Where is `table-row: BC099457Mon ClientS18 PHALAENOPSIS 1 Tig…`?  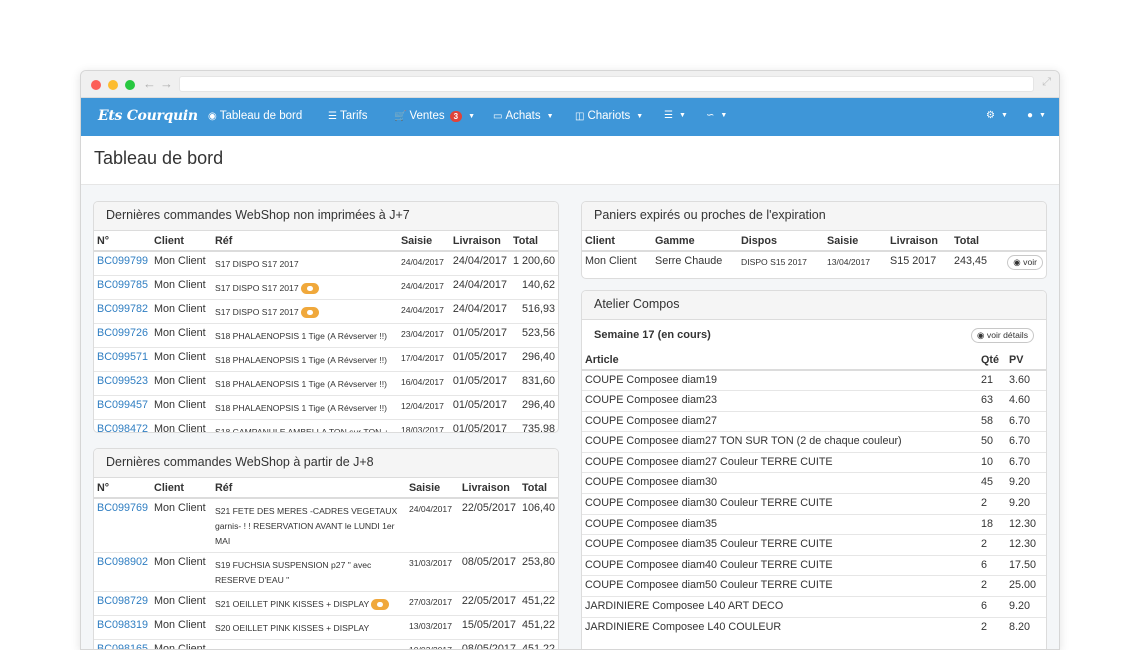 table-row: BC099457Mon ClientS18 PHALAENOPSIS 1 Tig… is located at coordinates (326, 408).